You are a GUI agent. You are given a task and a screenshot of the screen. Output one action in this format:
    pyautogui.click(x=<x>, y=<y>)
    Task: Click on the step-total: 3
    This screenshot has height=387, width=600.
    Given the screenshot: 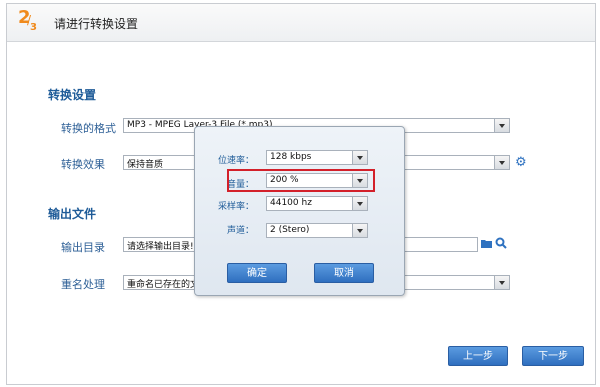 What is the action you would take?
    pyautogui.click(x=33, y=27)
    